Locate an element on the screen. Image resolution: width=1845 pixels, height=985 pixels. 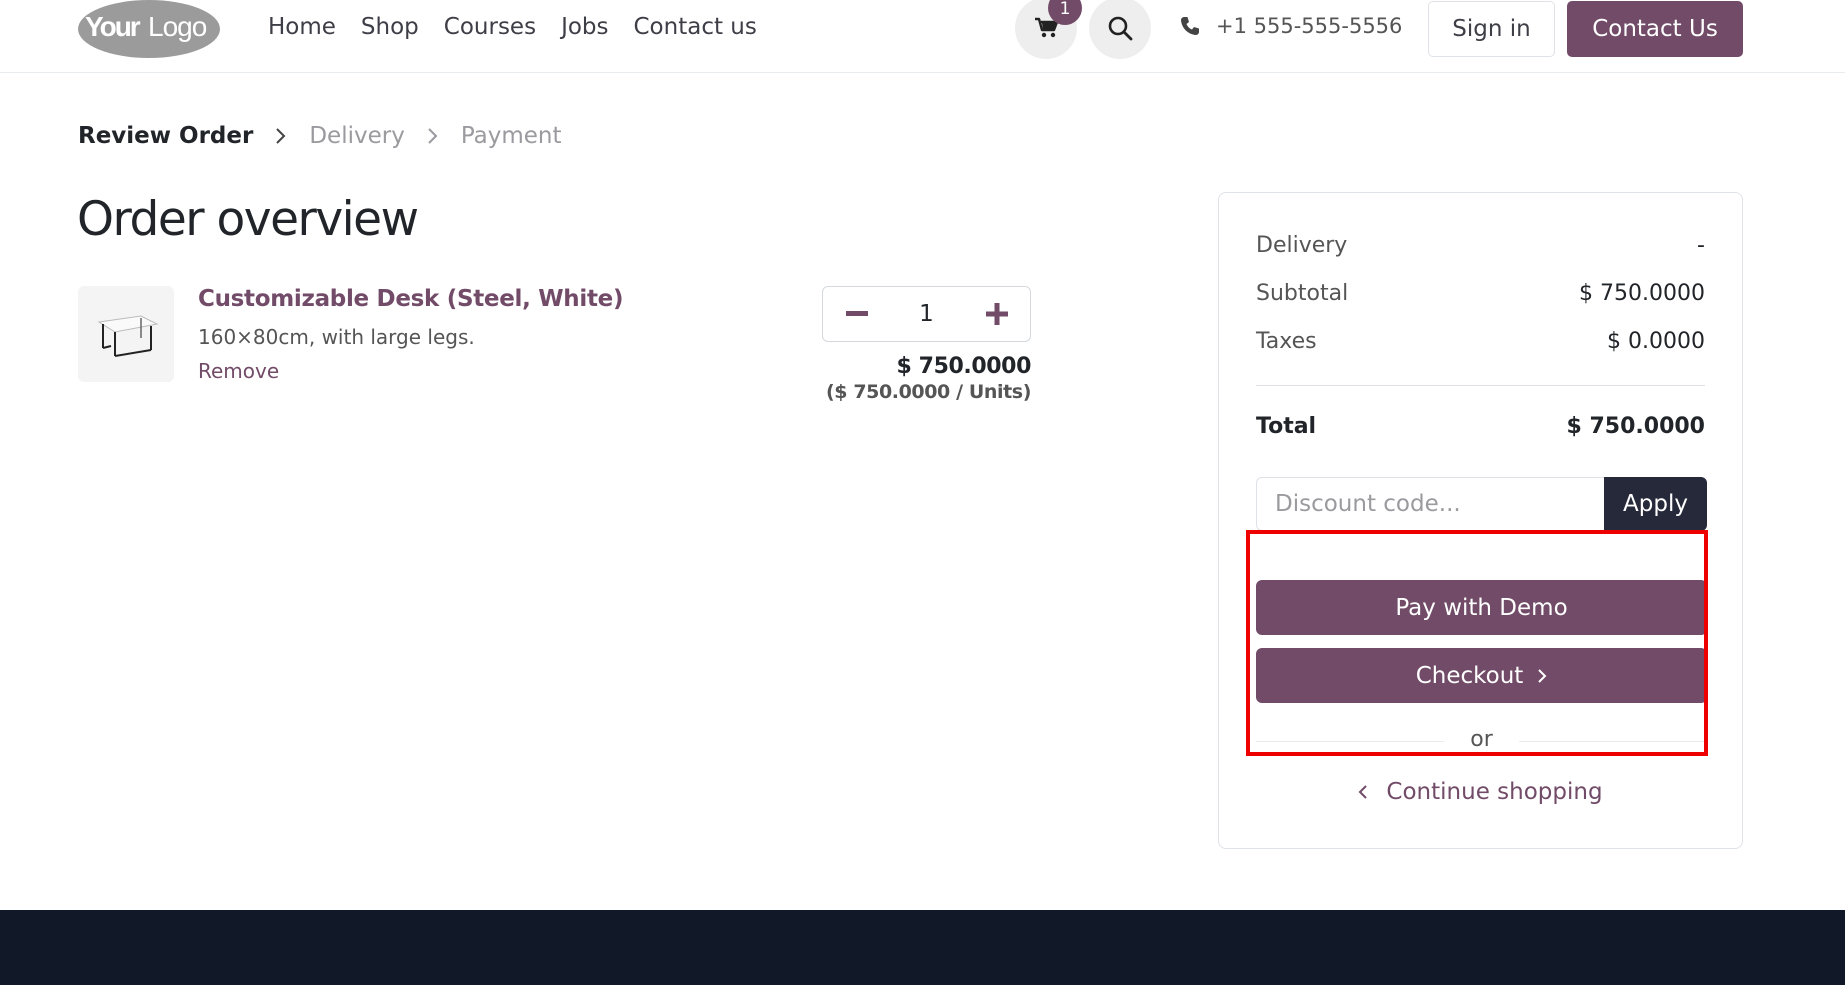
decrease-quantity-button is located at coordinates (856, 314).